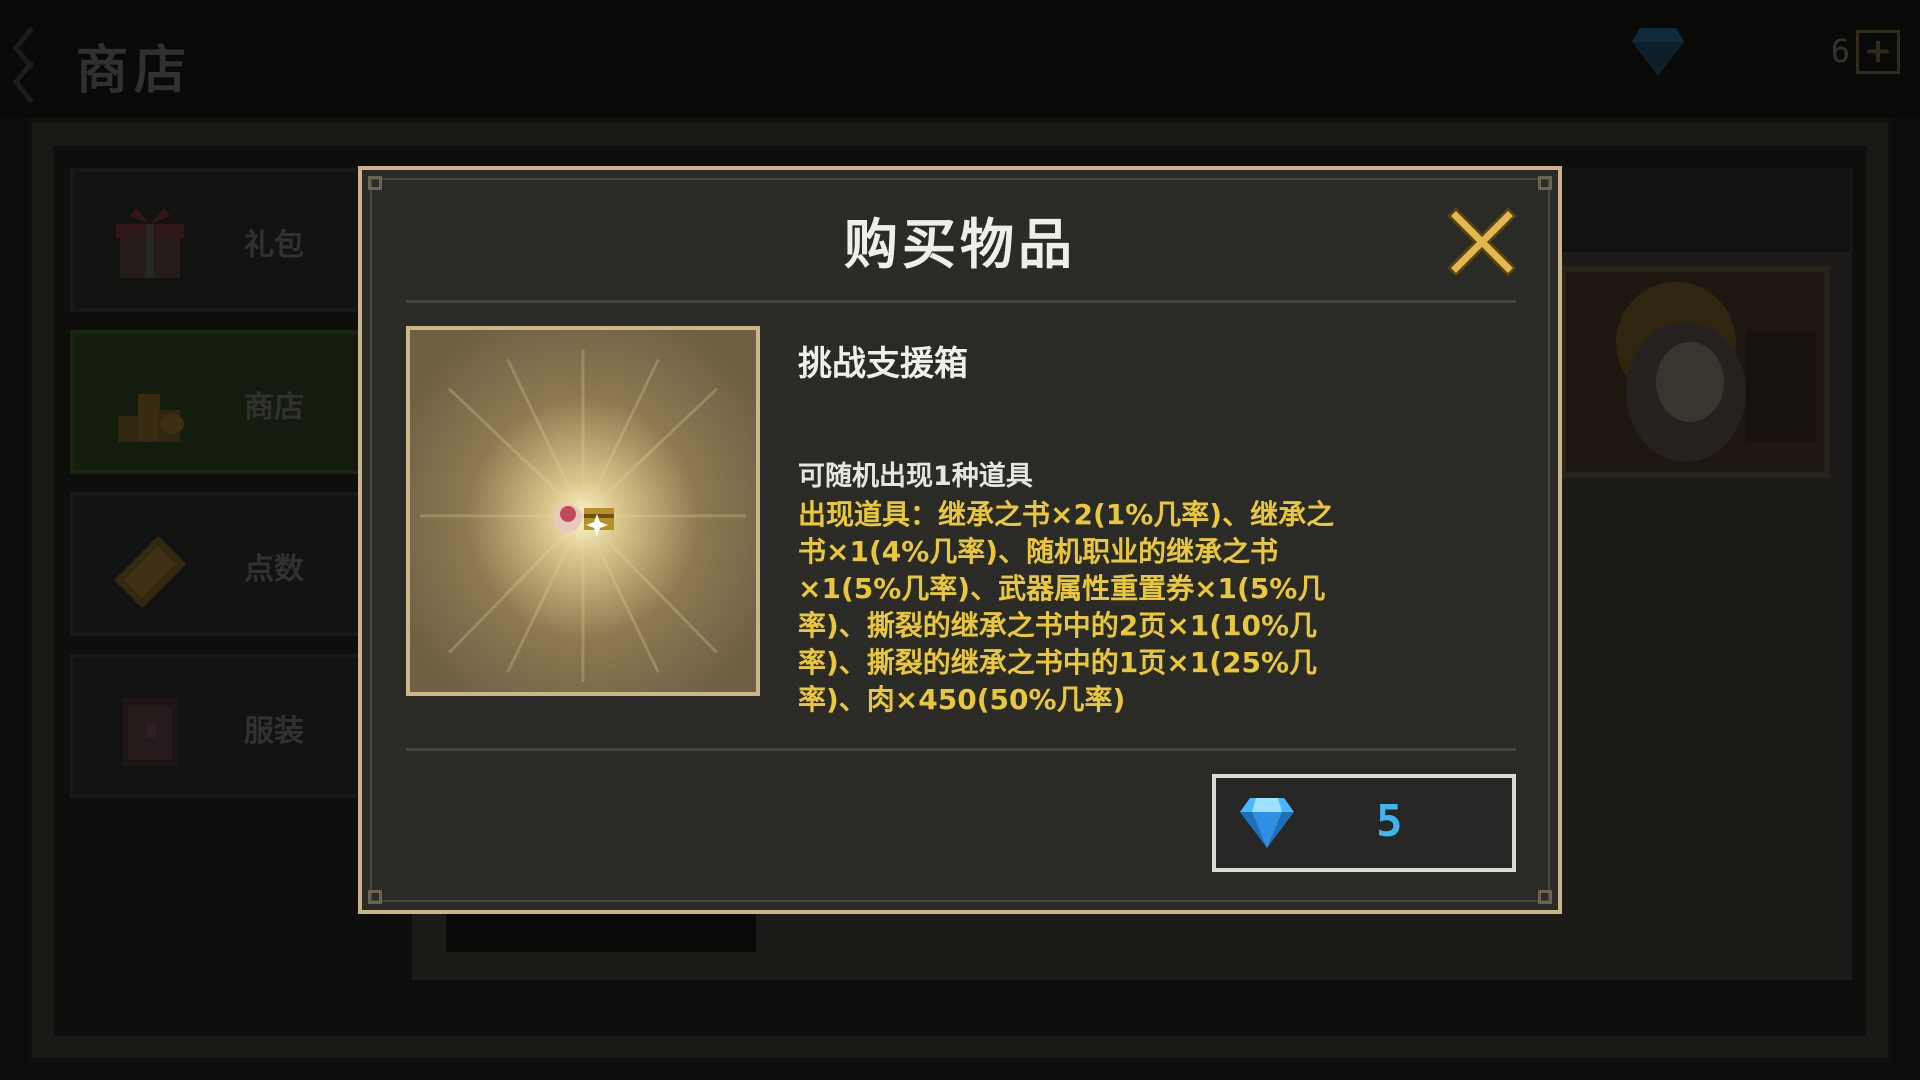 The width and height of the screenshot is (1920, 1080). I want to click on price-value: 5, so click(1389, 821).